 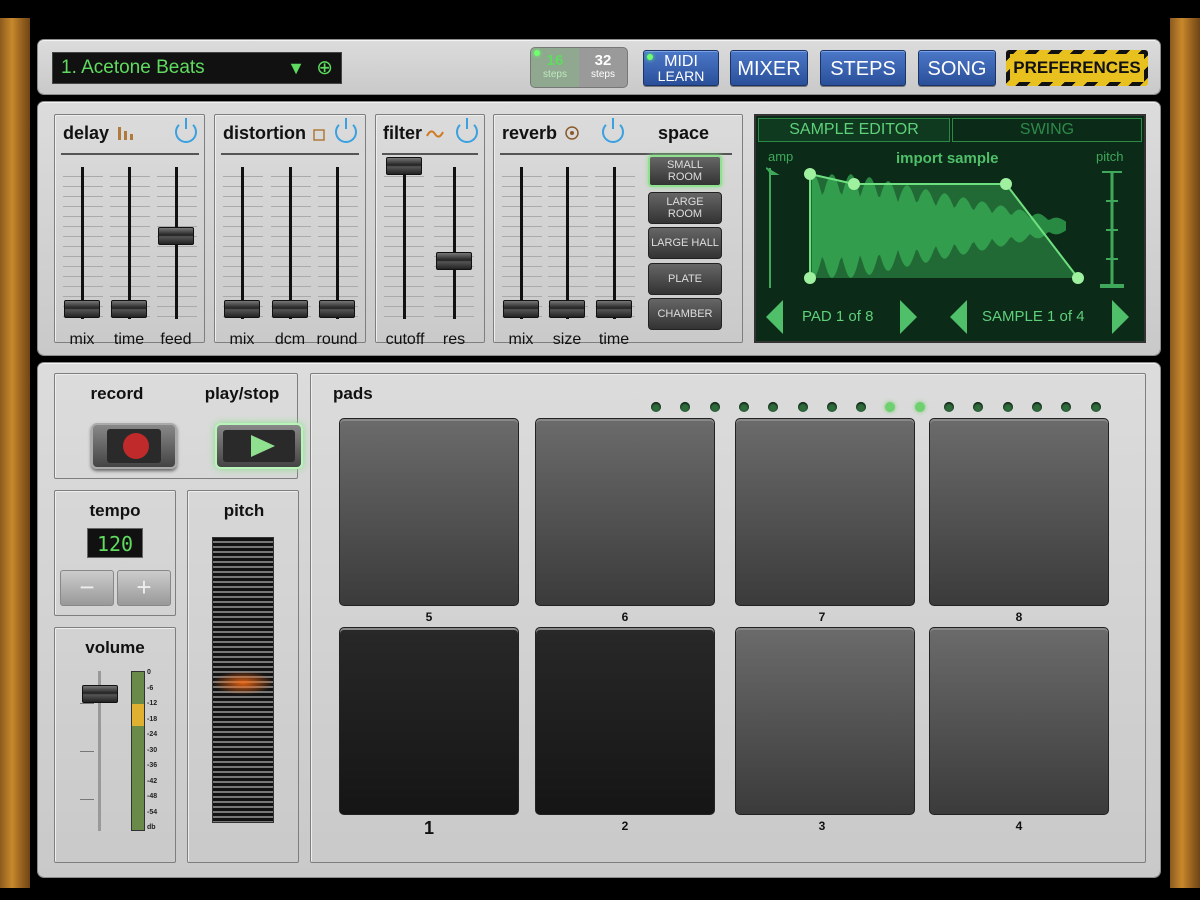 I want to click on mixer-button: MIXER, so click(x=769, y=68).